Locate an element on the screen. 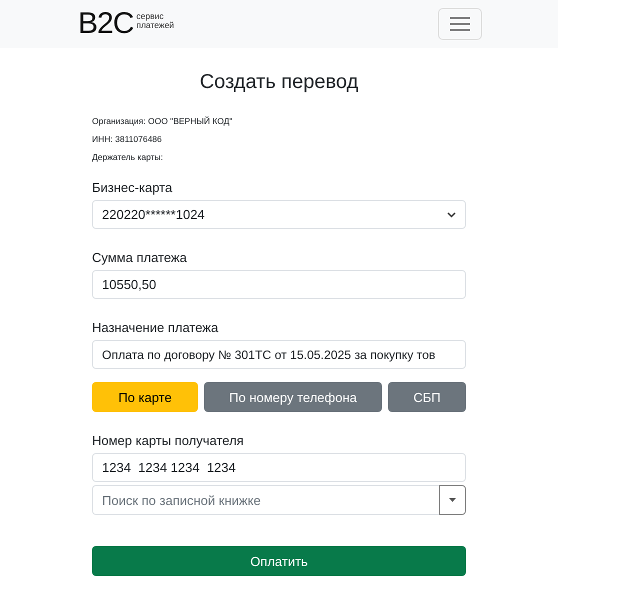 The width and height of the screenshot is (632, 606). card-select: 220220******1024 is located at coordinates (279, 214).